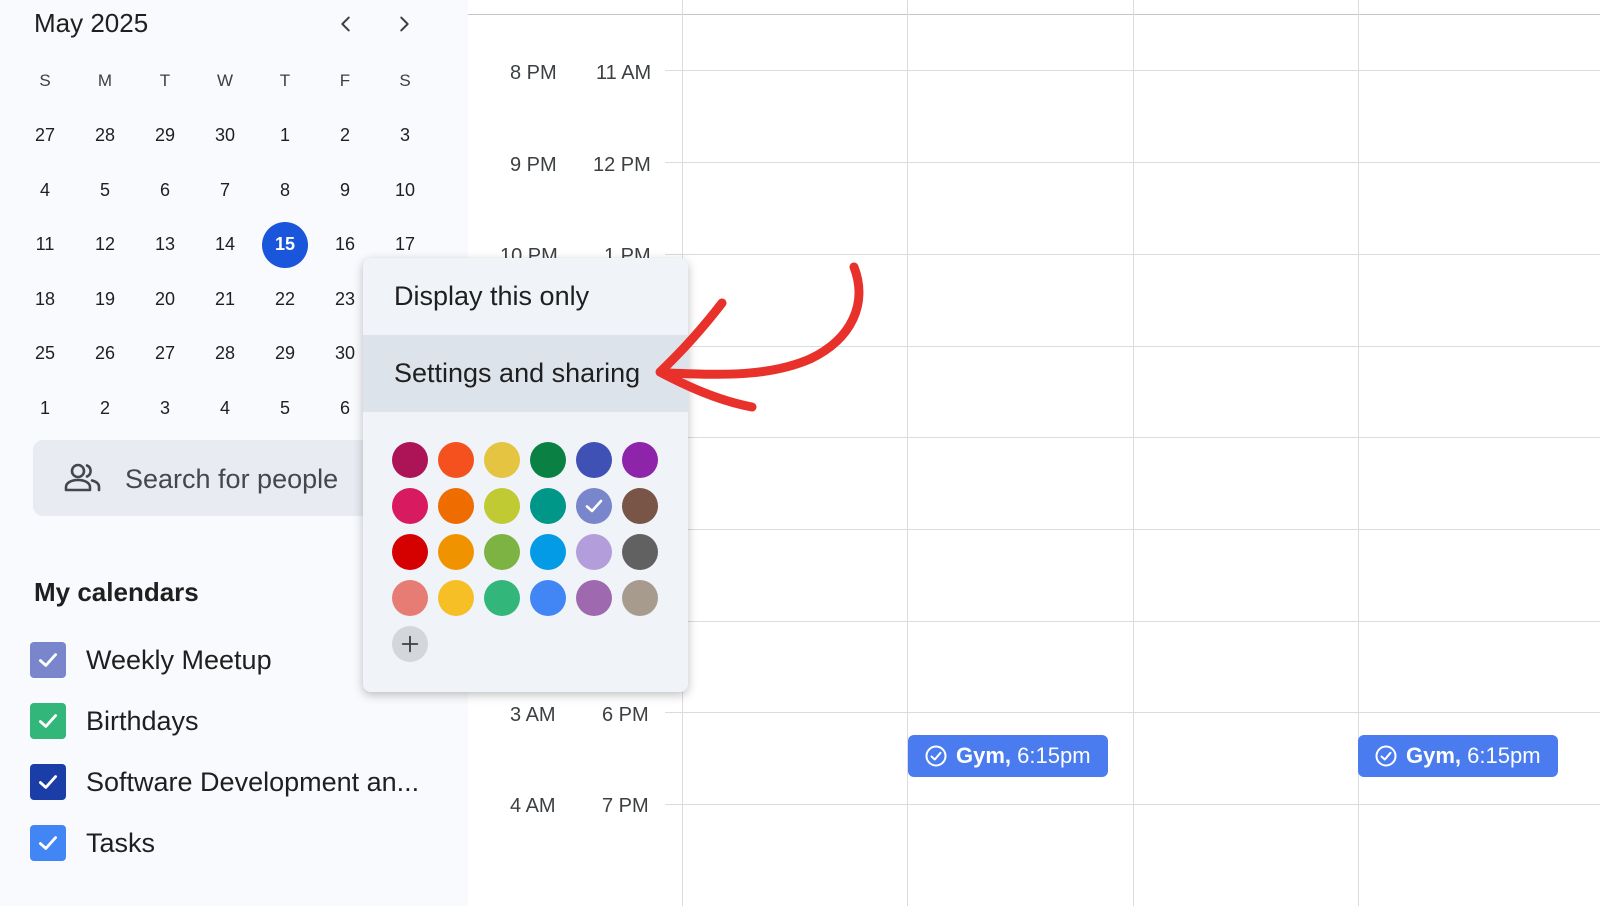 This screenshot has height=906, width=1600. I want to click on mini-calendar-day: 13, so click(165, 245).